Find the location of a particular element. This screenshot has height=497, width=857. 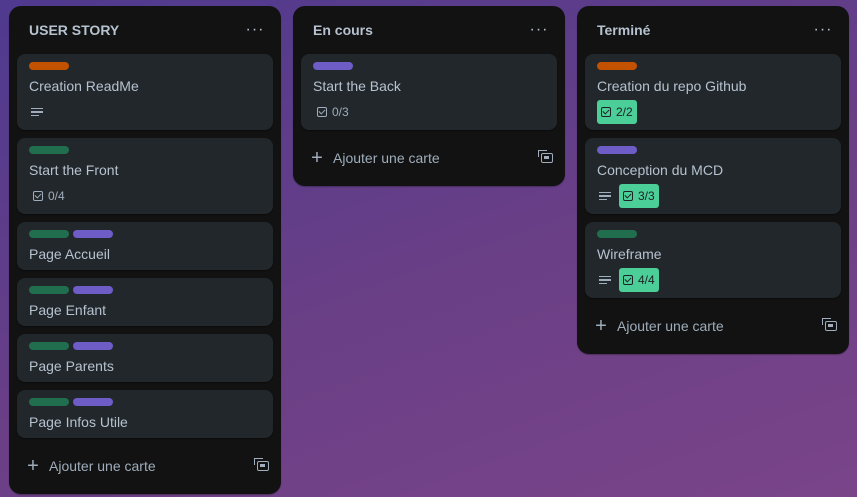

card-creation-du-repo-github: Creation du repo Github 2/2 is located at coordinates (713, 92).